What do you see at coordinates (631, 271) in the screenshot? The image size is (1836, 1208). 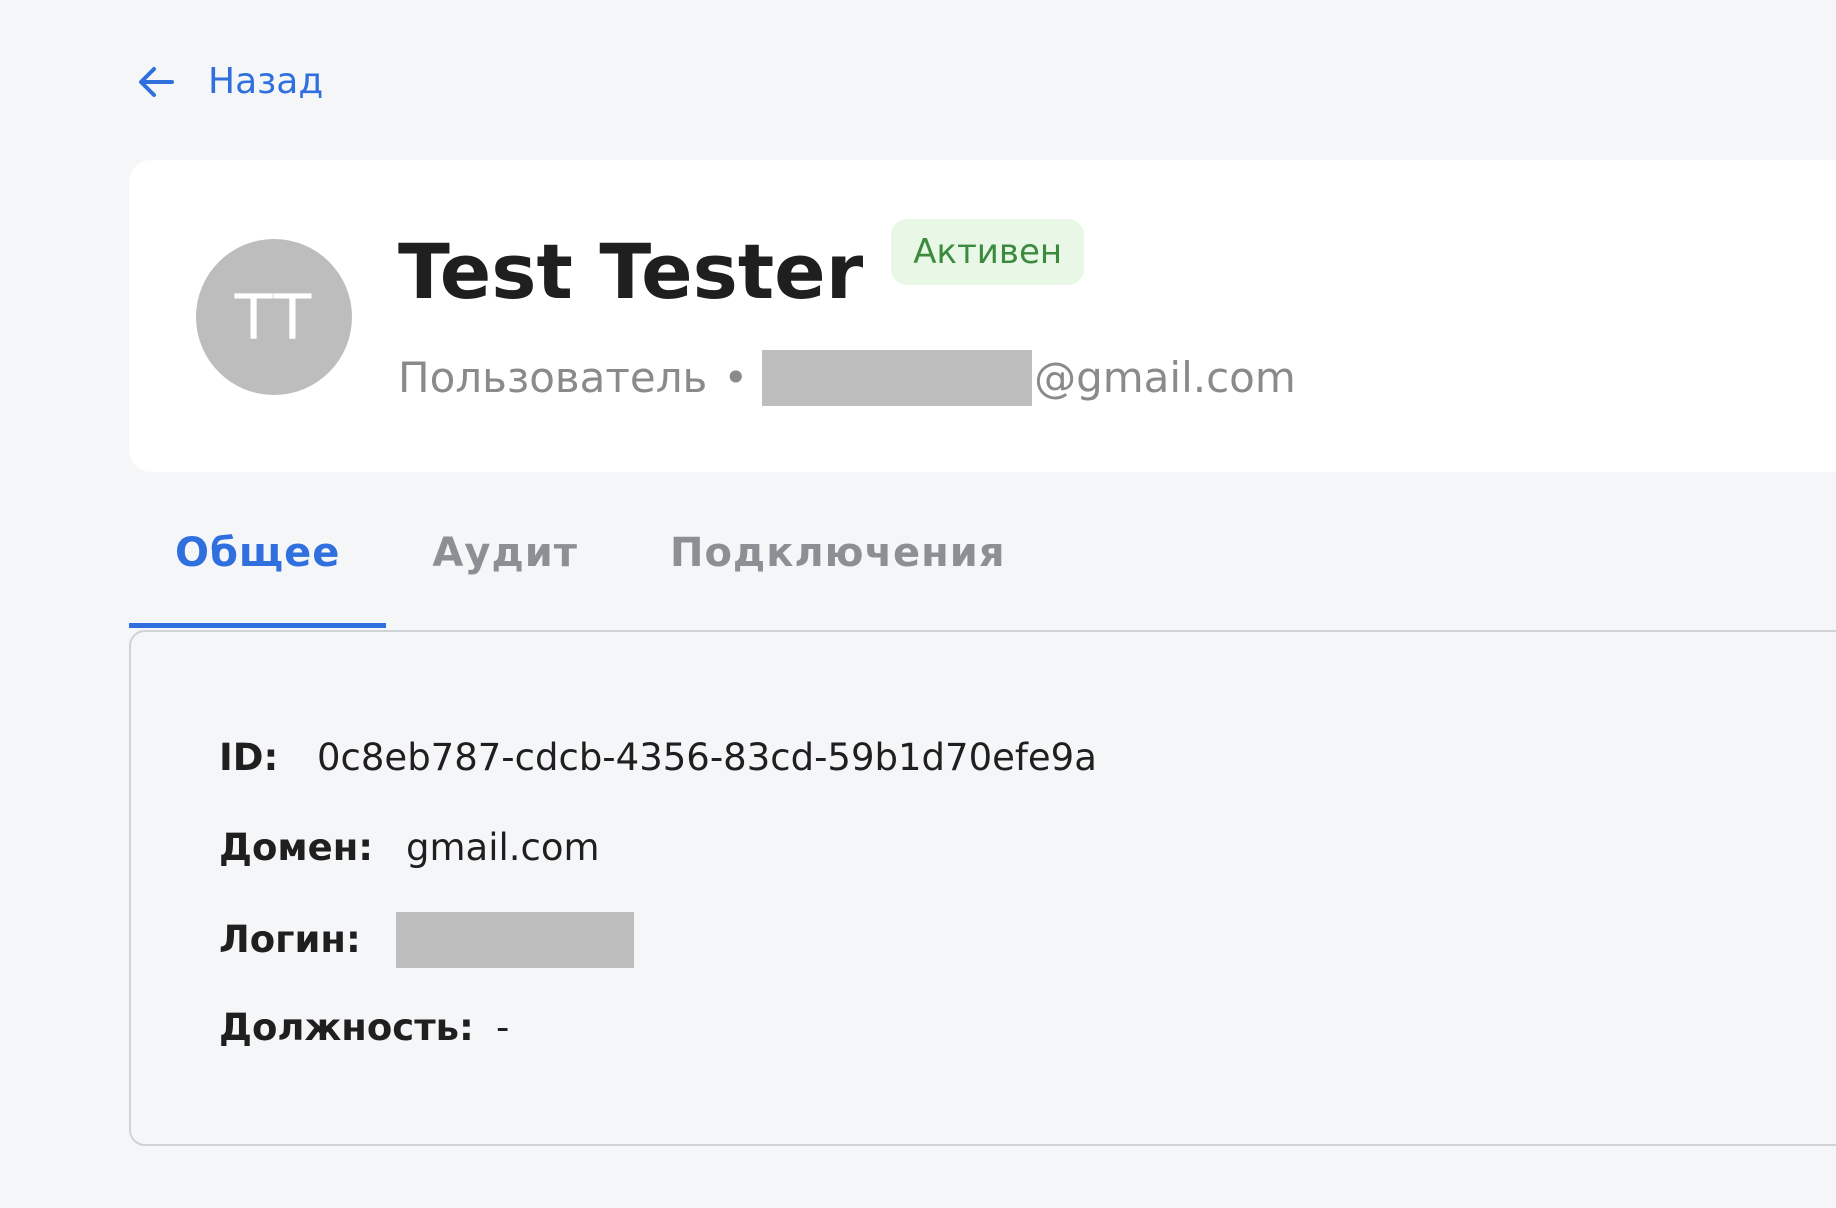 I see `user-name: Test Tester` at bounding box center [631, 271].